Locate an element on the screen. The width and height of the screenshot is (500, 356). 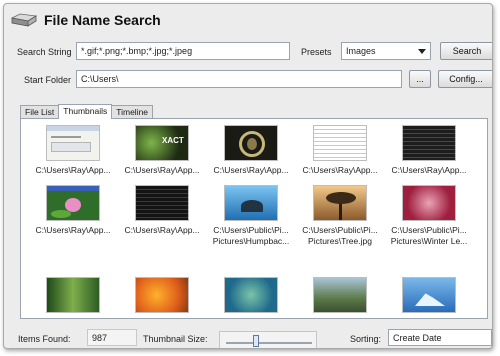
app-title: File Name Search is located at coordinates (102, 20).